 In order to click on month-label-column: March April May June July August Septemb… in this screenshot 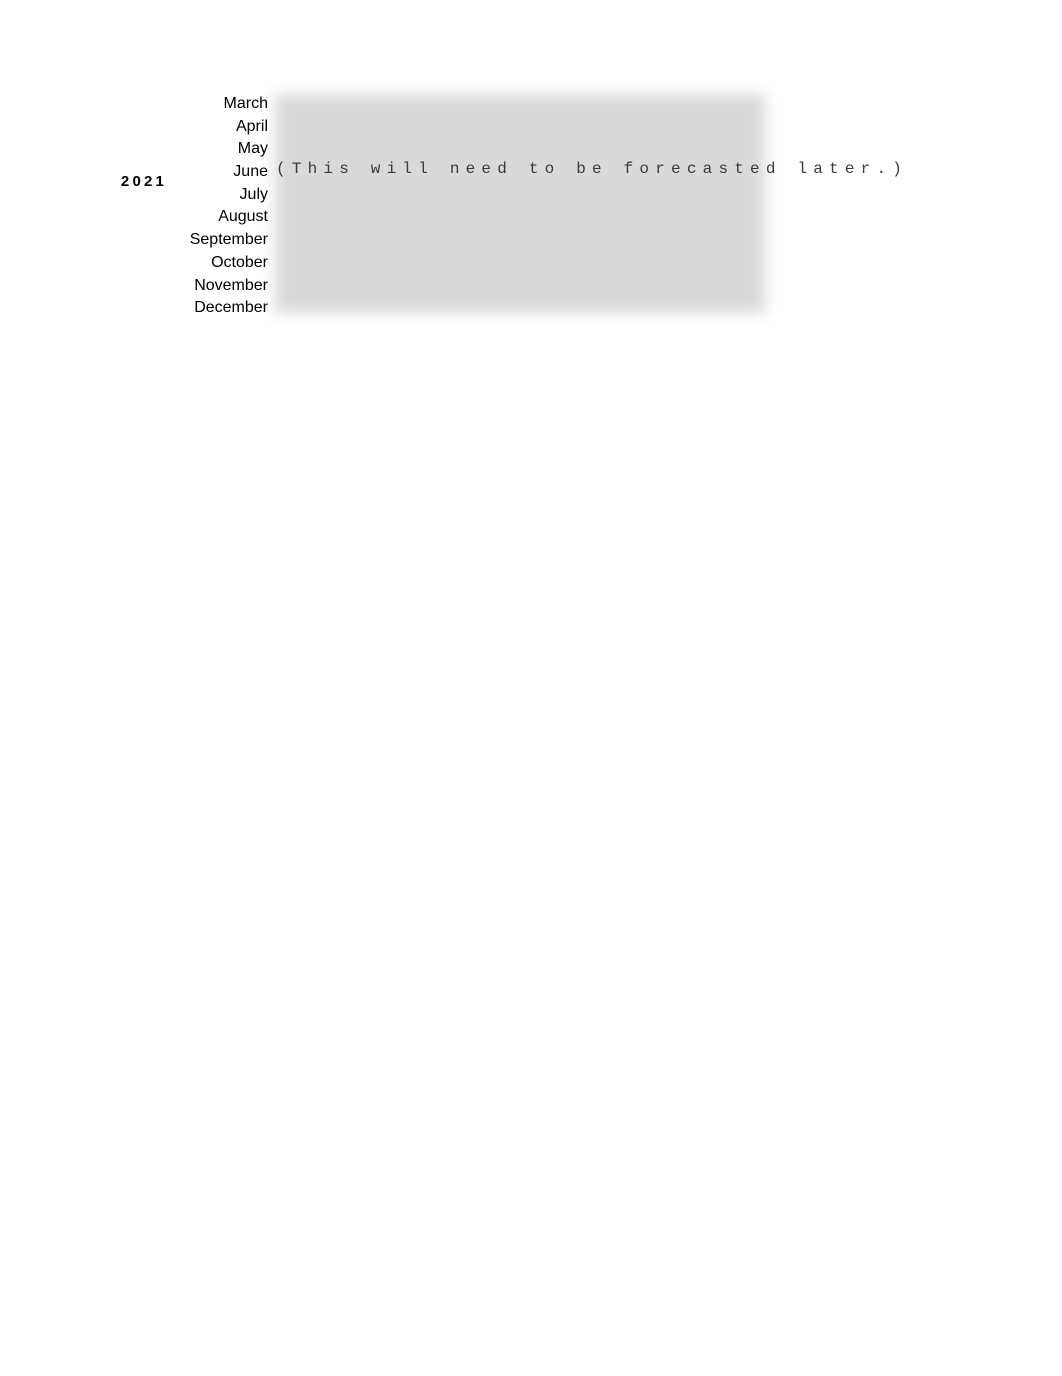, I will do `click(164, 206)`.